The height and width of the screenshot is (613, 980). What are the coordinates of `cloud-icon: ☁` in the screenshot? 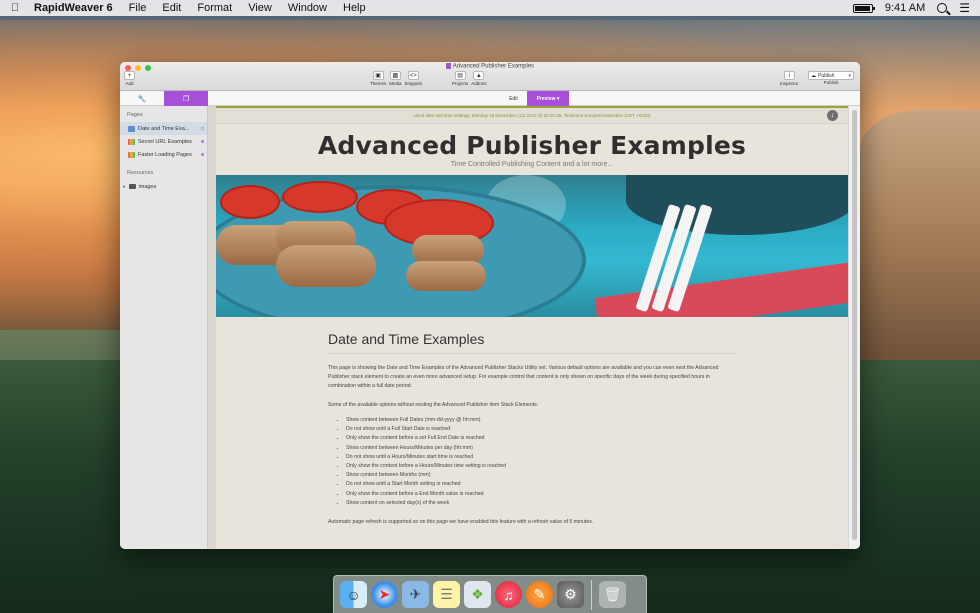 It's located at (813, 75).